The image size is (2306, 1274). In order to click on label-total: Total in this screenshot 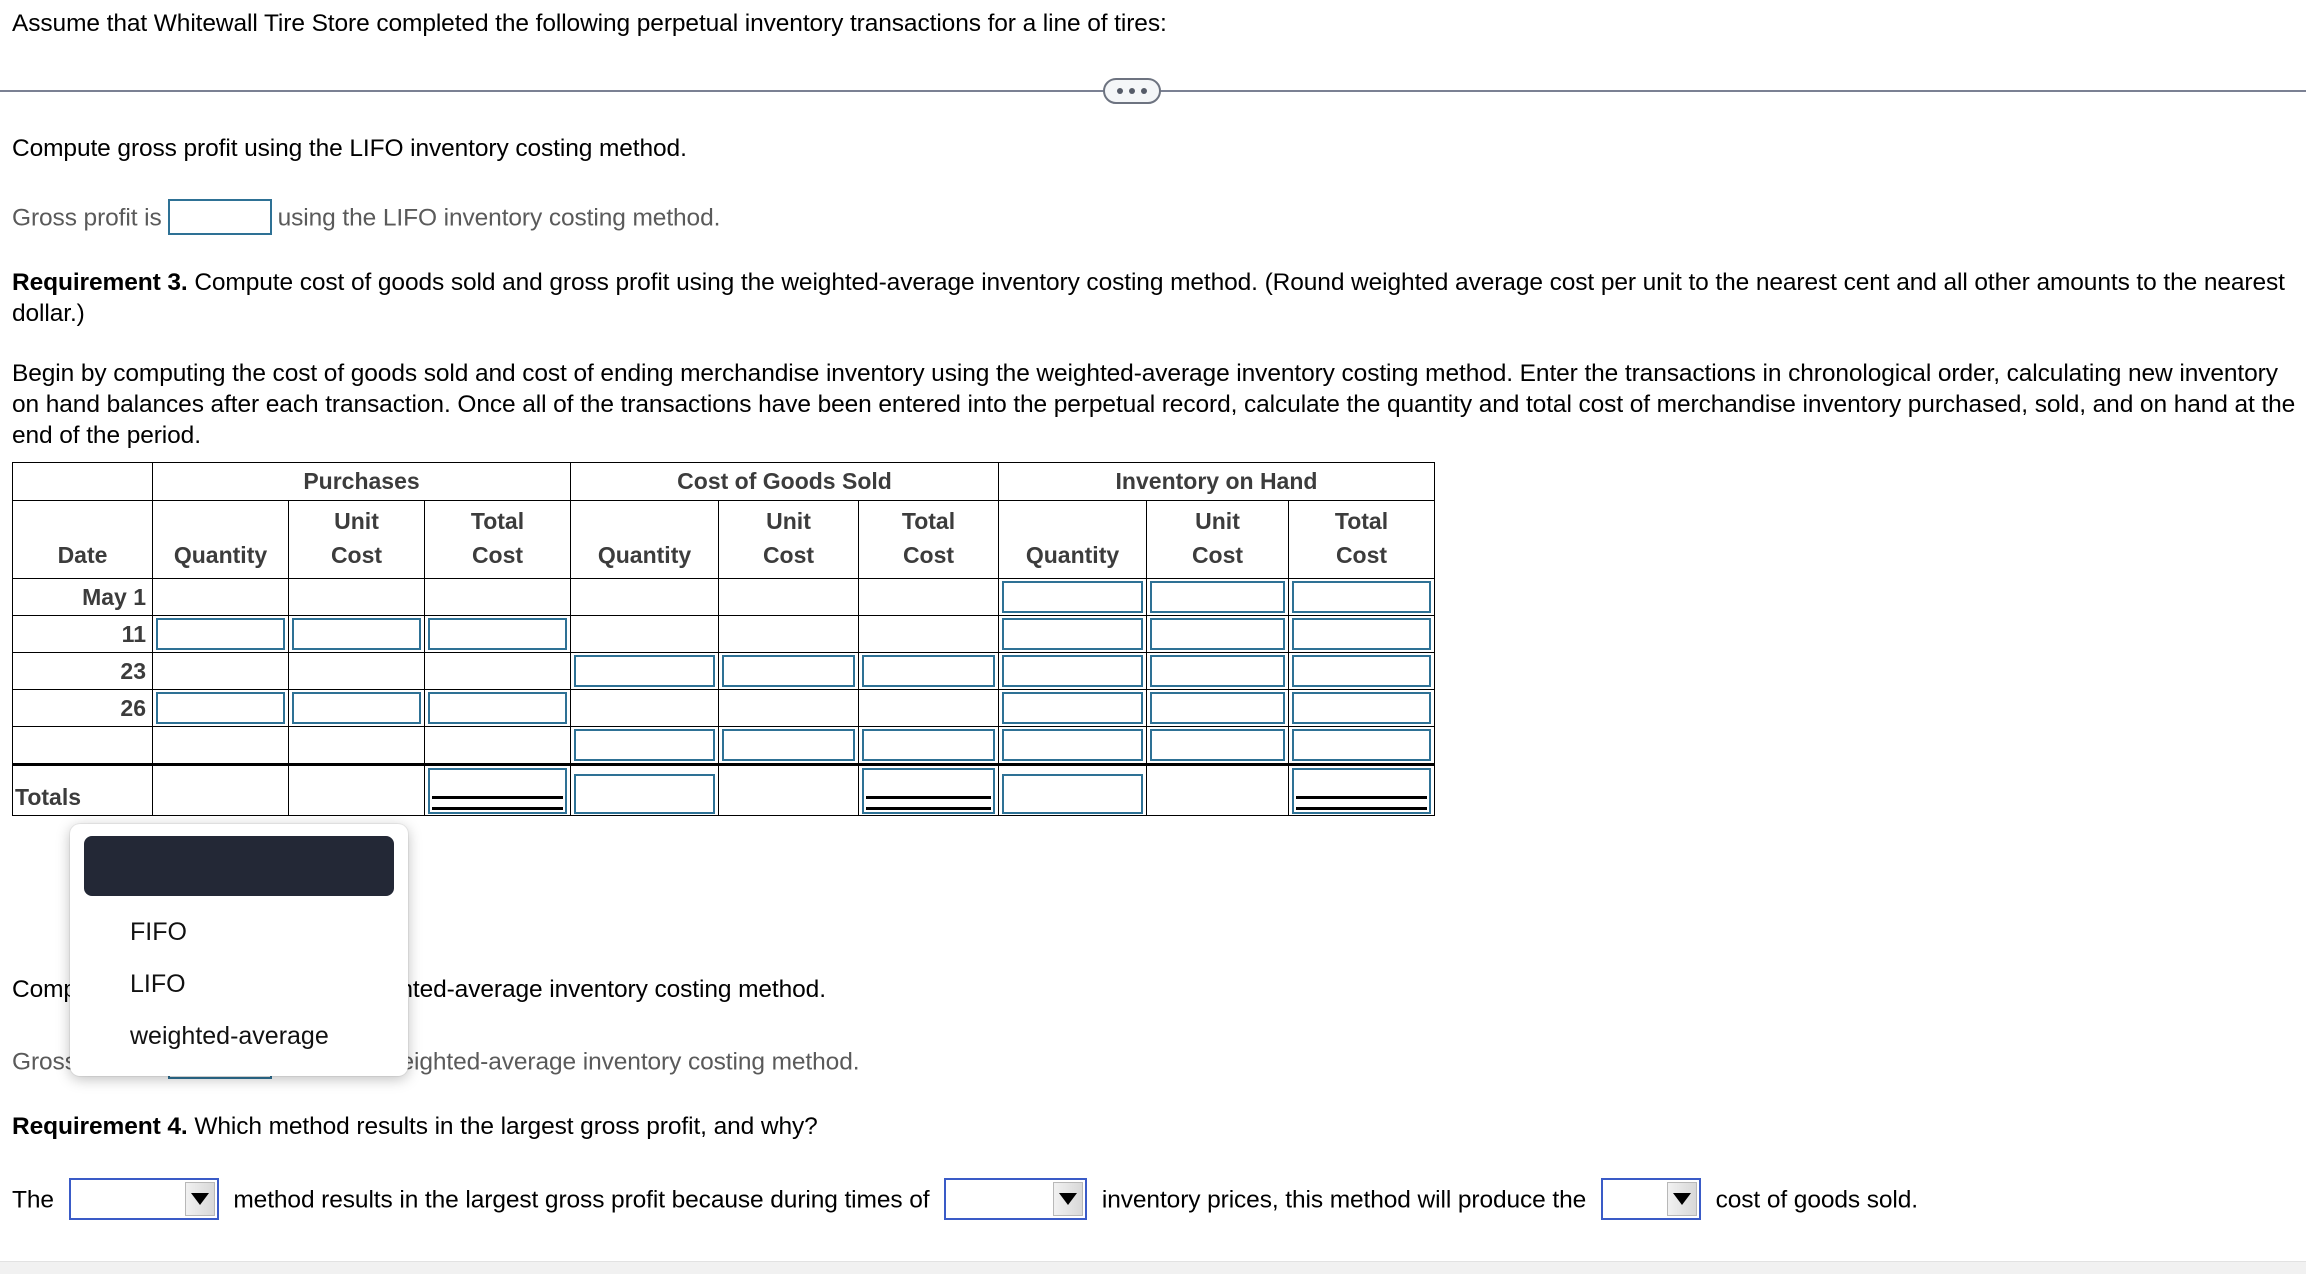, I will do `click(1361, 521)`.